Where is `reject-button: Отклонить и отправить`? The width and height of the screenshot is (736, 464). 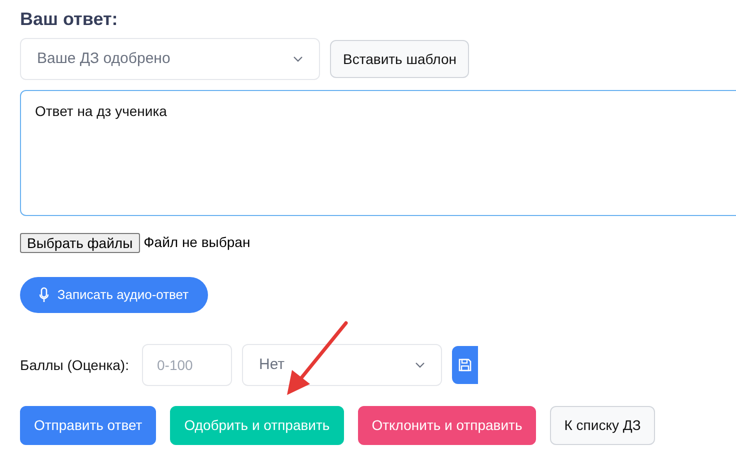
reject-button: Отклонить и отправить is located at coordinates (447, 425).